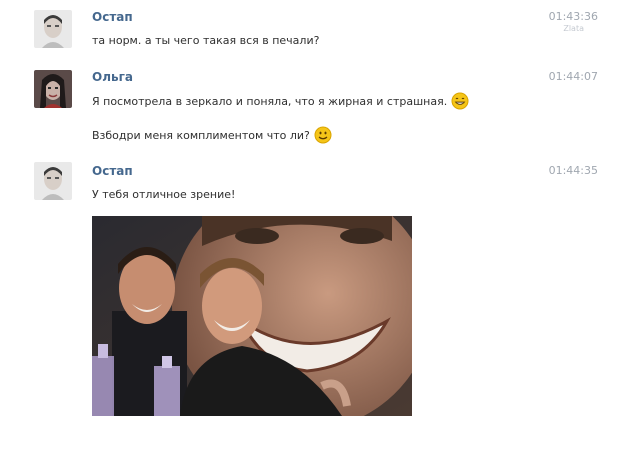  Describe the element at coordinates (573, 76) in the screenshot. I see `message-time: 01:44:07` at that location.